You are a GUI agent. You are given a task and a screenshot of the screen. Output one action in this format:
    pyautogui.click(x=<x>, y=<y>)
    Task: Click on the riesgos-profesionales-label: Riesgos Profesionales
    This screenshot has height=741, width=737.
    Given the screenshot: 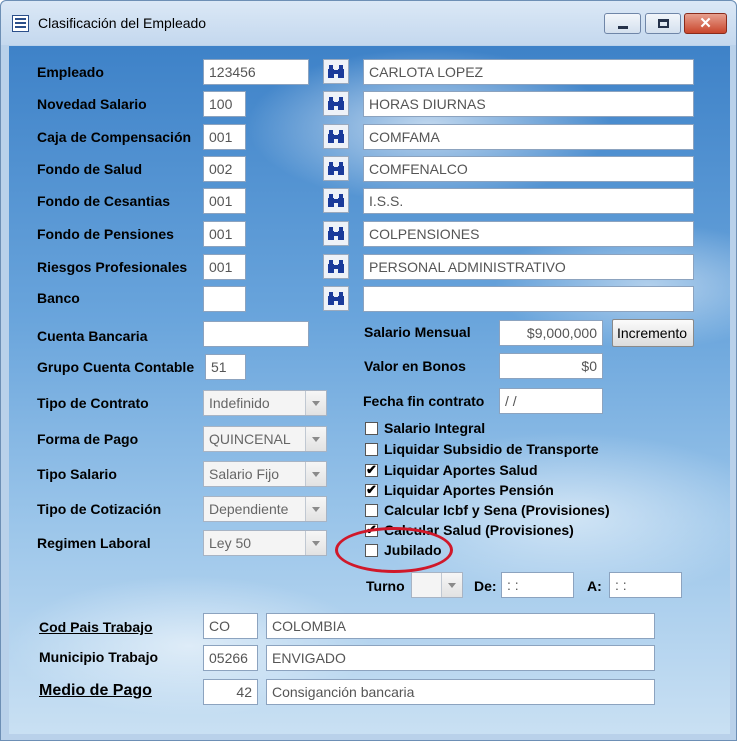 What is the action you would take?
    pyautogui.click(x=112, y=267)
    